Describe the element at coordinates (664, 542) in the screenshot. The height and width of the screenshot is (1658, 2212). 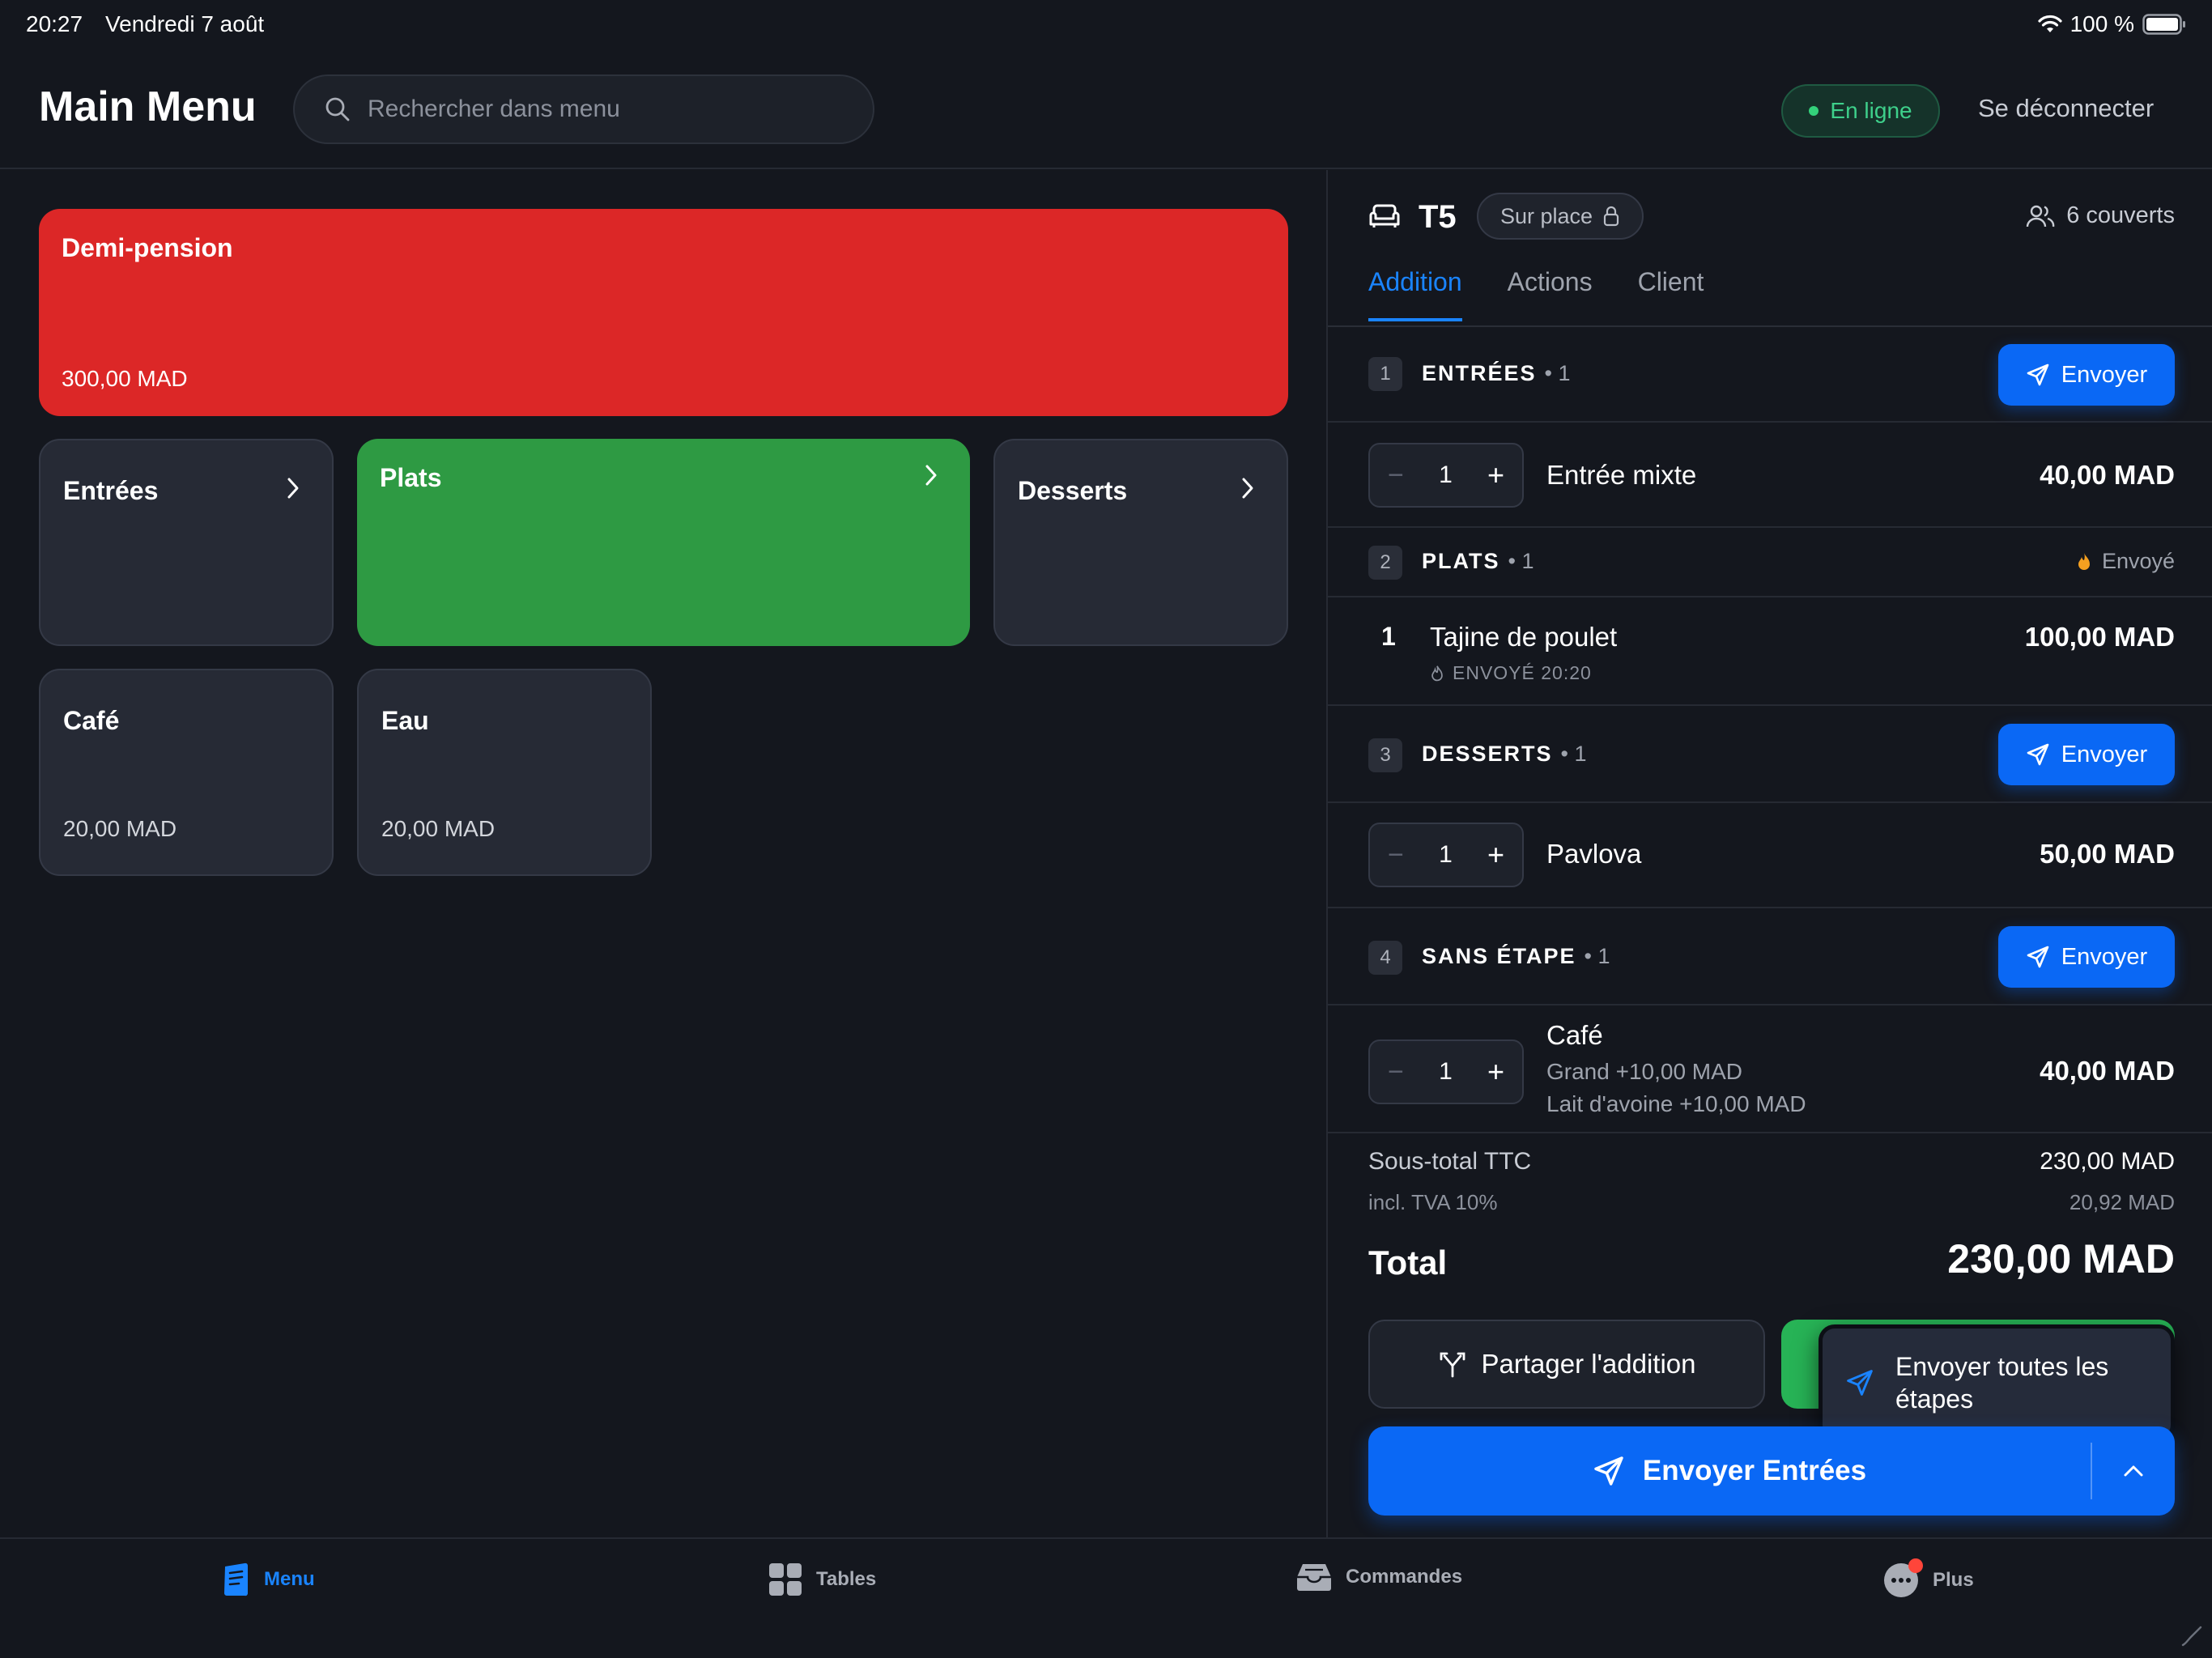
I see `menu-category-plats: Plats` at that location.